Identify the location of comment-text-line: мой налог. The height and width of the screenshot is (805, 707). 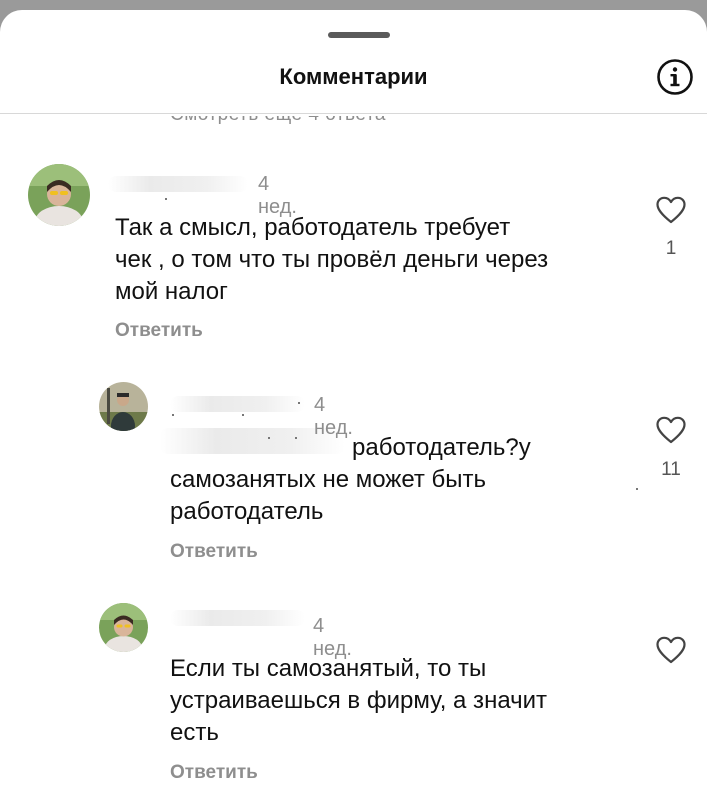
(171, 291).